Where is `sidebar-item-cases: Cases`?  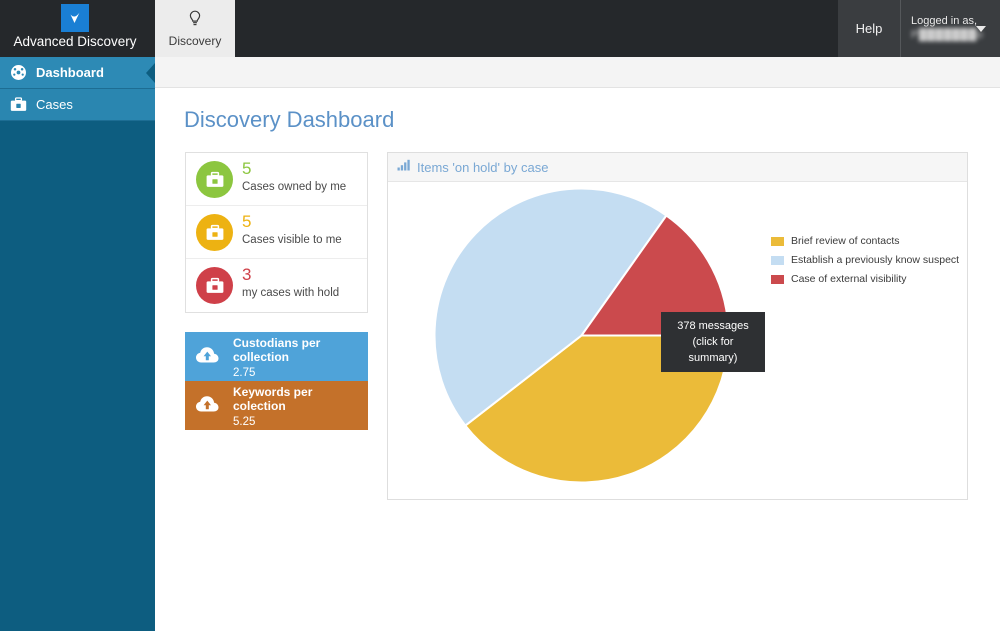 sidebar-item-cases: Cases is located at coordinates (77, 105).